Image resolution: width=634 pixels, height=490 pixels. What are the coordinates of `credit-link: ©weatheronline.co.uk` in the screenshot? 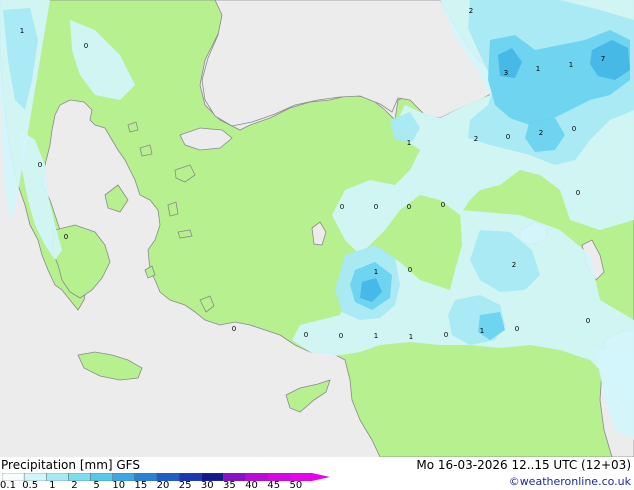 It's located at (570, 482).